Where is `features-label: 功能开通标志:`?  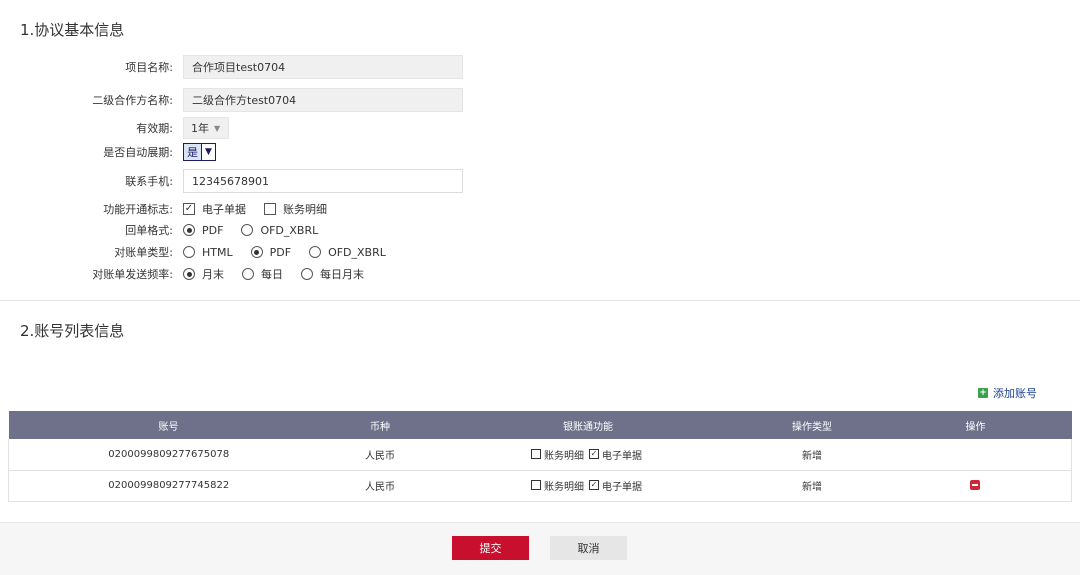
features-label: 功能开通标志: is located at coordinates (138, 209).